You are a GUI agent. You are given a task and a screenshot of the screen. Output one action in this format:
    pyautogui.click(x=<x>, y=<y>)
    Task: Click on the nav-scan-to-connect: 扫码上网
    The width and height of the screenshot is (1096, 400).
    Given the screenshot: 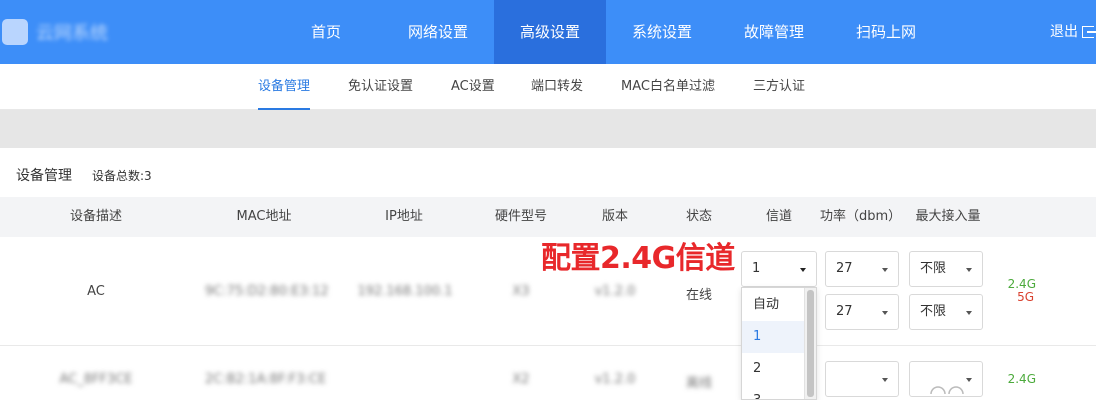 What is the action you would take?
    pyautogui.click(x=886, y=32)
    